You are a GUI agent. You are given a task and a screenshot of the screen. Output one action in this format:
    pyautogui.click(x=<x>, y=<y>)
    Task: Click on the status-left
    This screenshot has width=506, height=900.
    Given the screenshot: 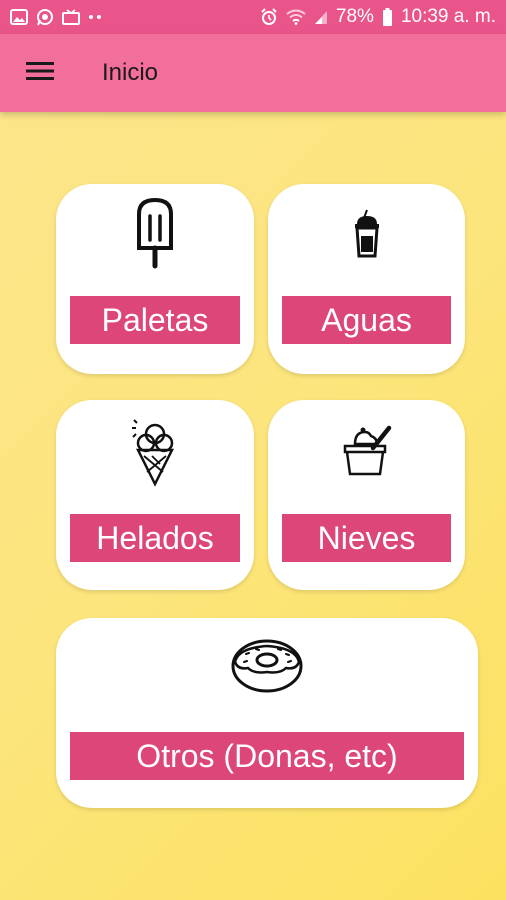 What is the action you would take?
    pyautogui.click(x=56, y=17)
    